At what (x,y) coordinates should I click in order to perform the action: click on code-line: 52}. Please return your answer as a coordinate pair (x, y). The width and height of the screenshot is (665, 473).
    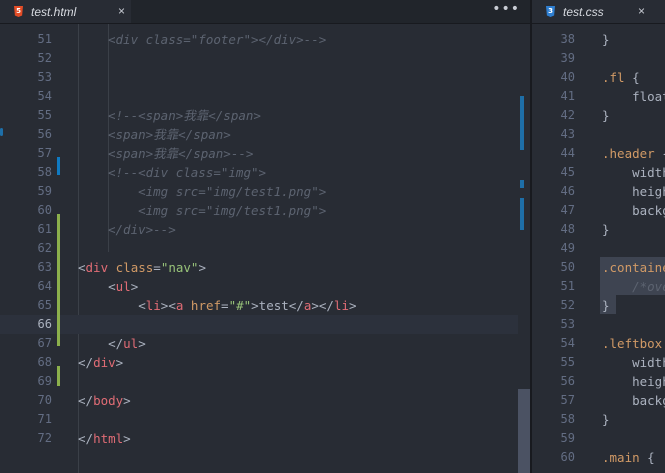
    Looking at the image, I should click on (598, 305).